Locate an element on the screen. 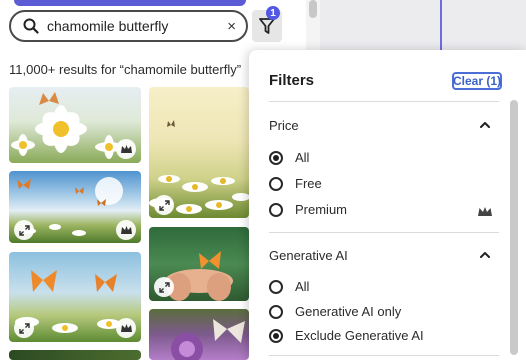  option-label: Exclude Generative AI is located at coordinates (359, 335).